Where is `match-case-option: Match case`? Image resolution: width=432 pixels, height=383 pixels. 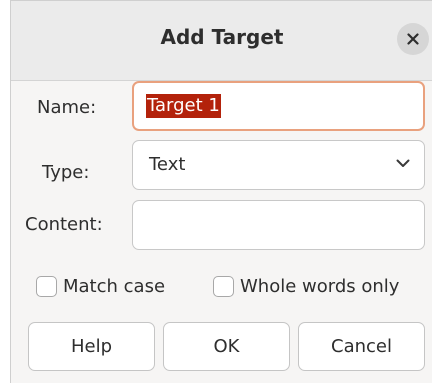 match-case-option: Match case is located at coordinates (100, 286).